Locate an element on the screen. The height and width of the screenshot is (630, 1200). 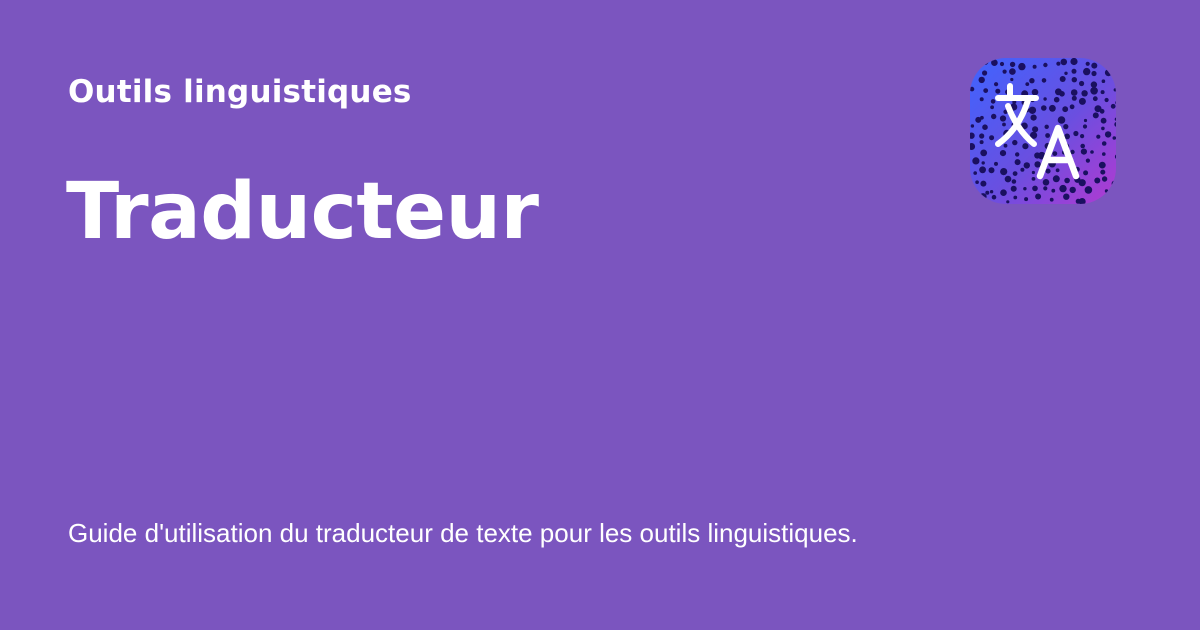
translate-icon is located at coordinates (1043, 131).